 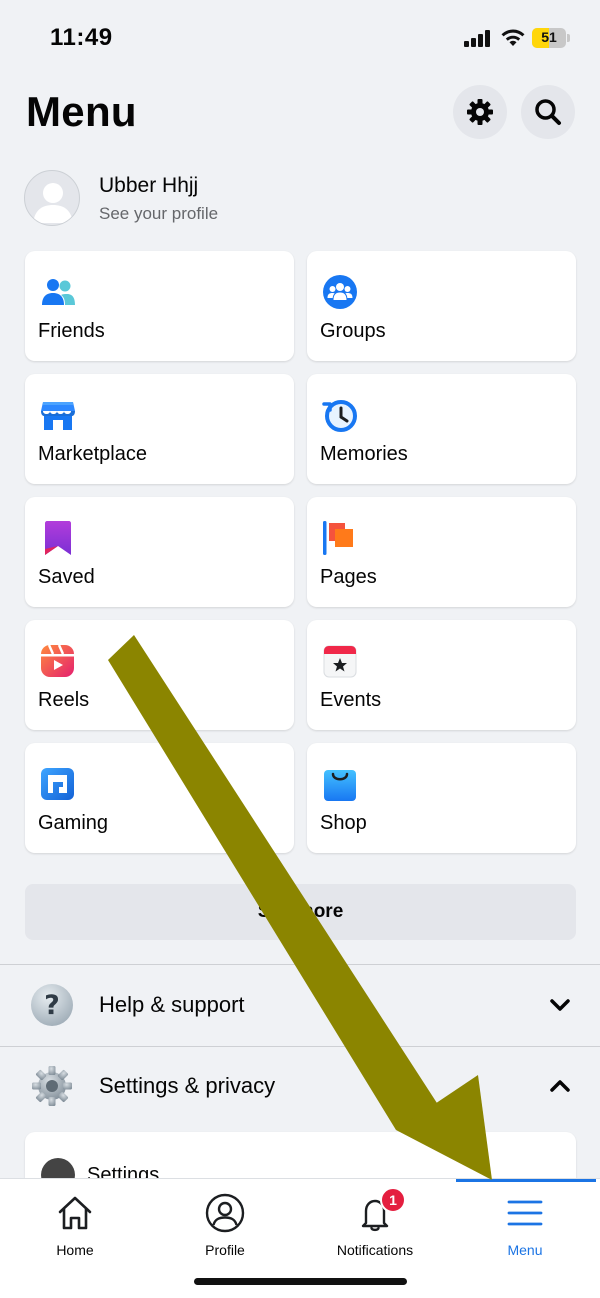 I want to click on groups-icon, so click(x=340, y=292).